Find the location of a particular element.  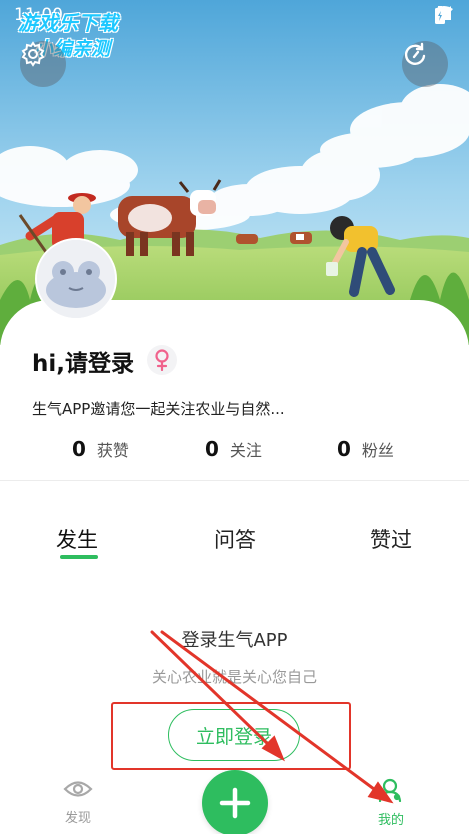

plus-icon is located at coordinates (235, 803).